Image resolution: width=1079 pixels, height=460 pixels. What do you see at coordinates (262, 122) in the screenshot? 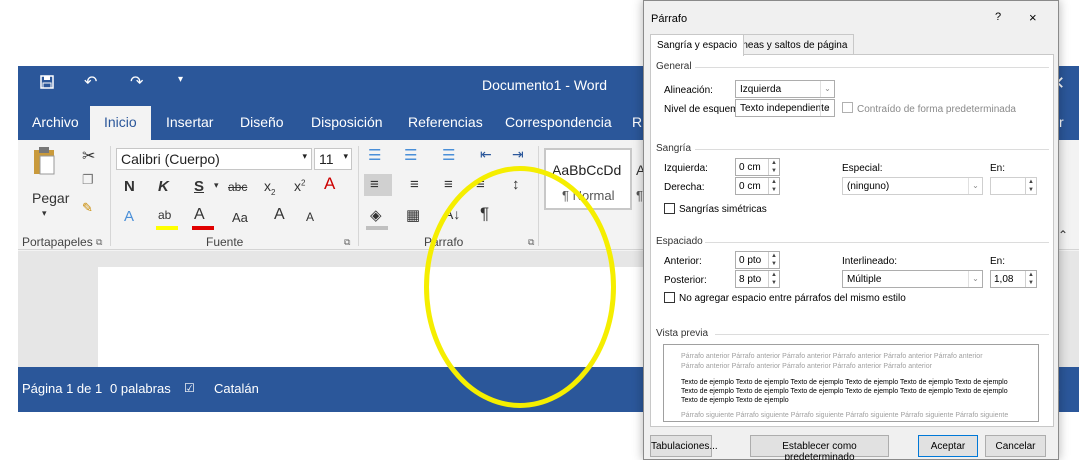
I see `tab-diseno: Diseño` at bounding box center [262, 122].